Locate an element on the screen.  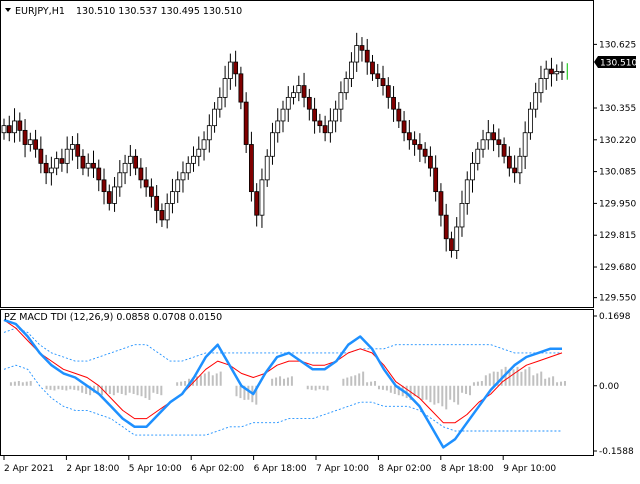
time-tick-label: 8 Apr 18:00 is located at coordinates (467, 469).